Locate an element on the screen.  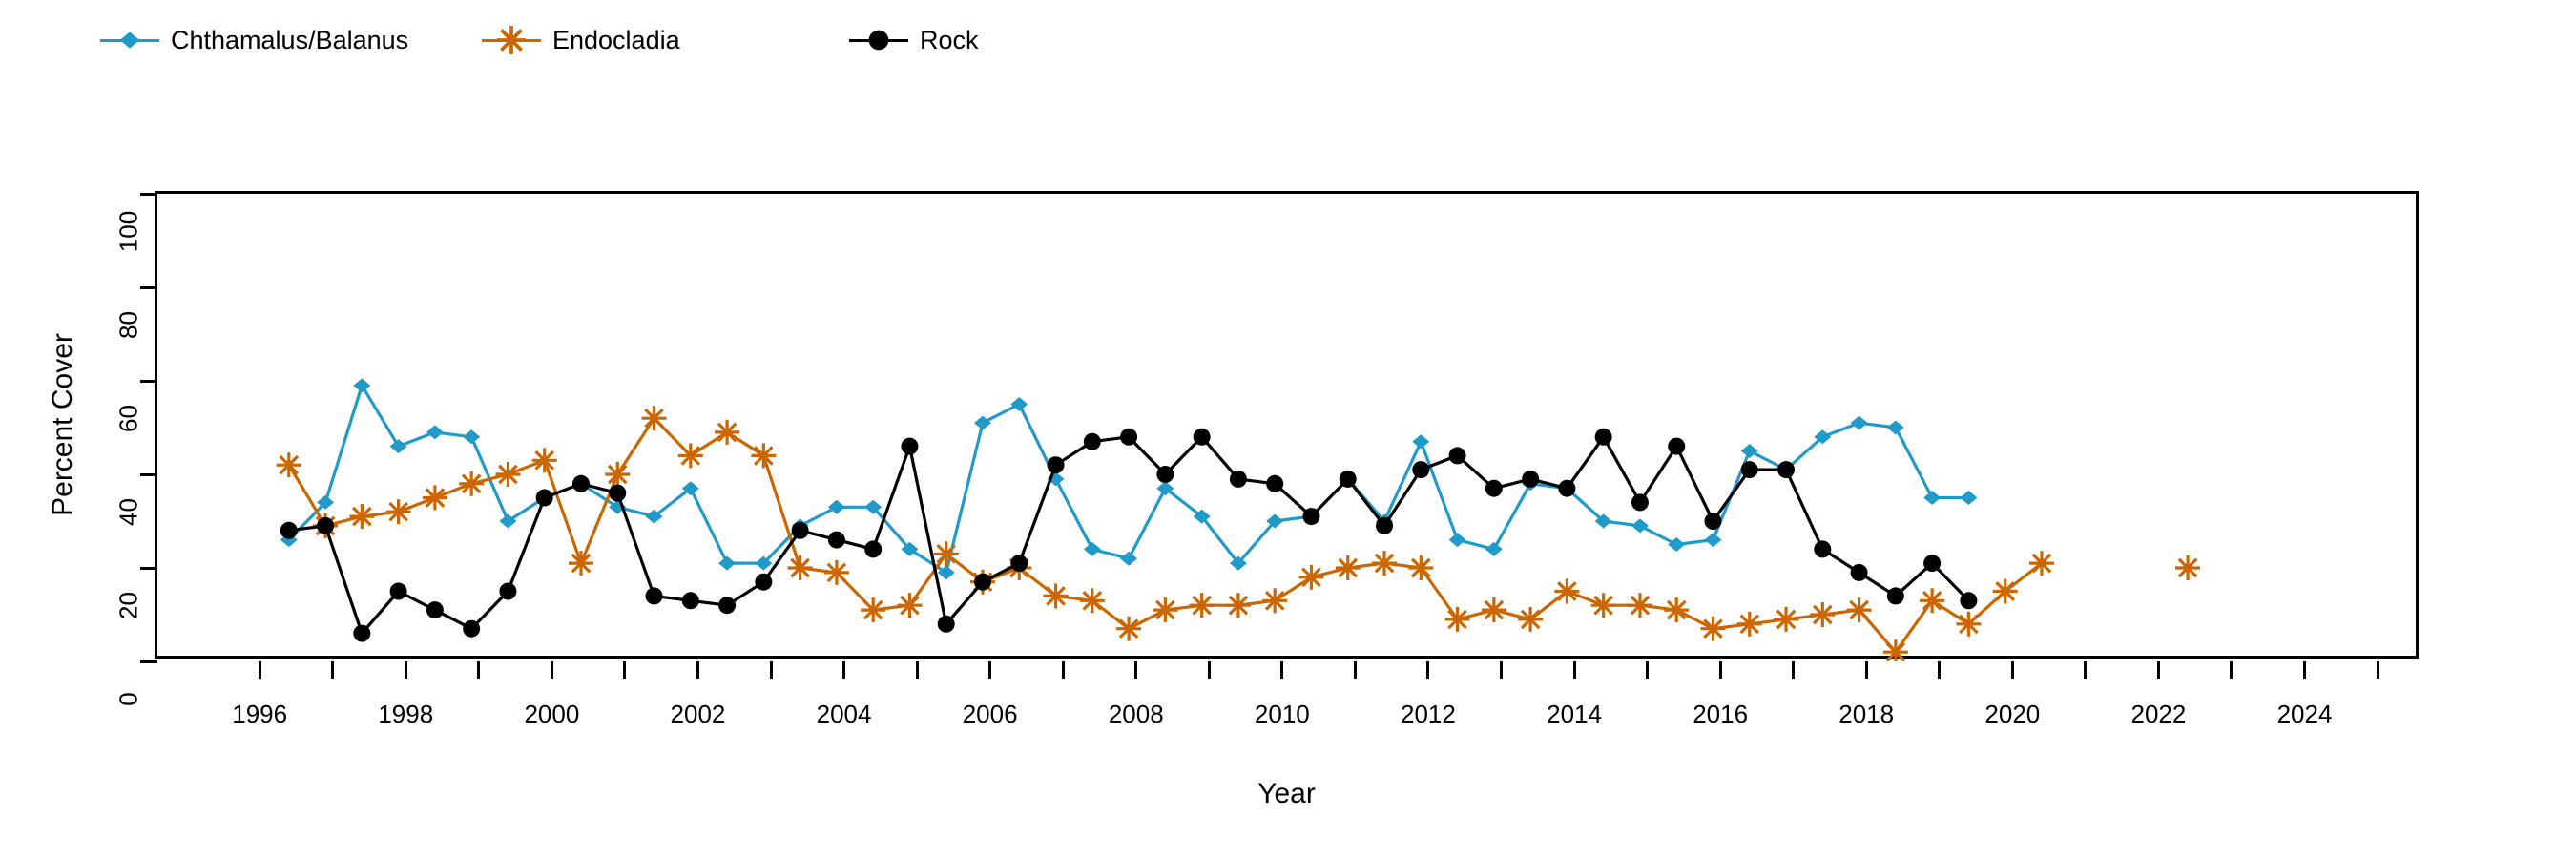
x-tick-label: 1996 is located at coordinates (260, 714).